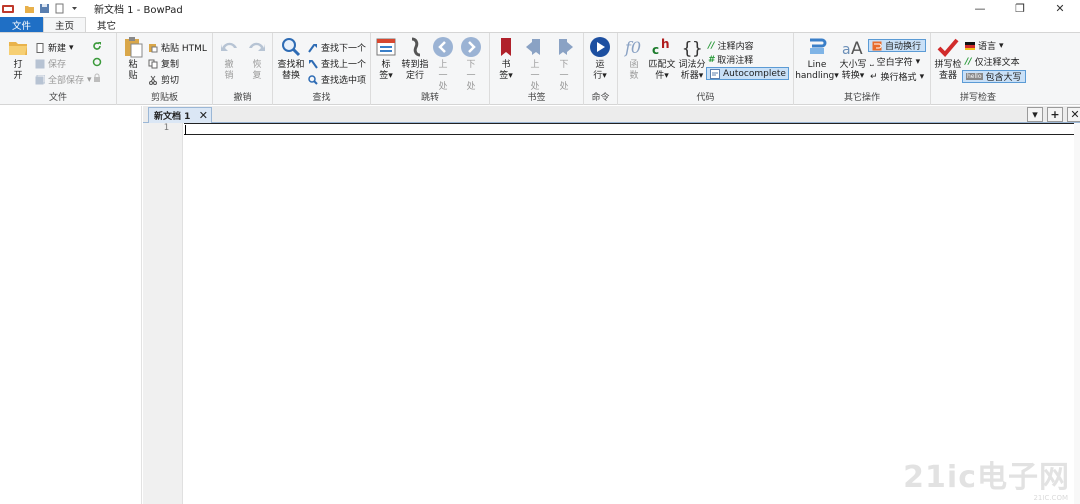  I want to click on tab-other: 其它, so click(106, 24).